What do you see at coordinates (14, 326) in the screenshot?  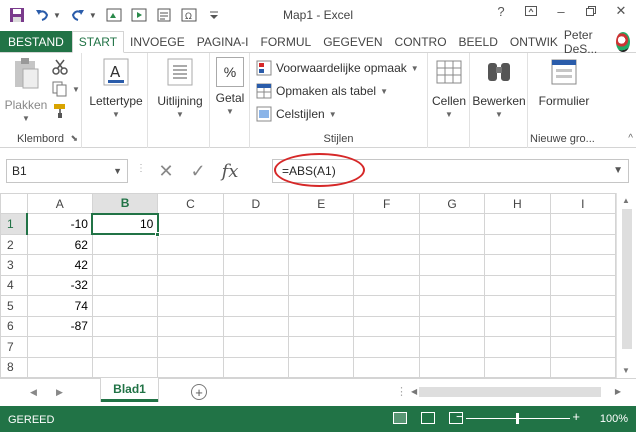 I see `row-header: 6` at bounding box center [14, 326].